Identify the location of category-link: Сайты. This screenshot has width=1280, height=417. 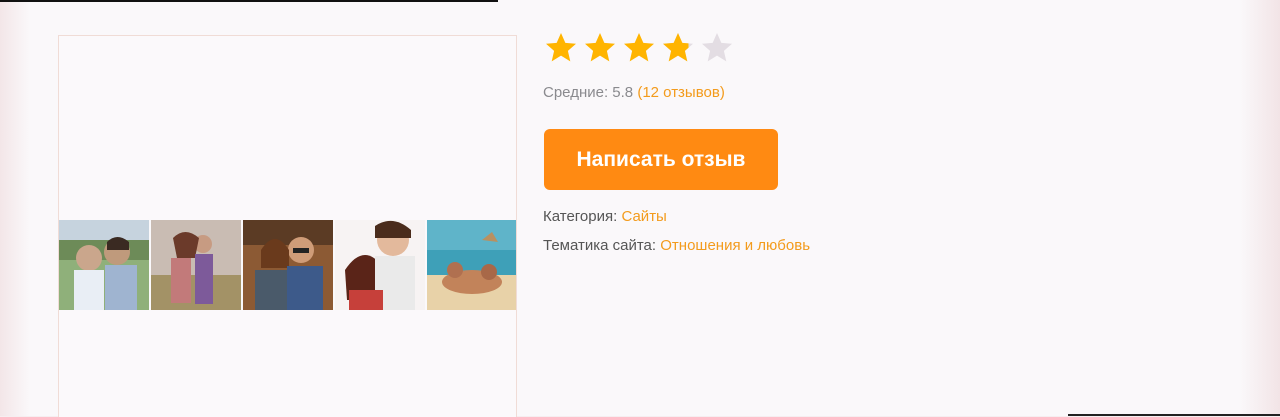
(643, 216).